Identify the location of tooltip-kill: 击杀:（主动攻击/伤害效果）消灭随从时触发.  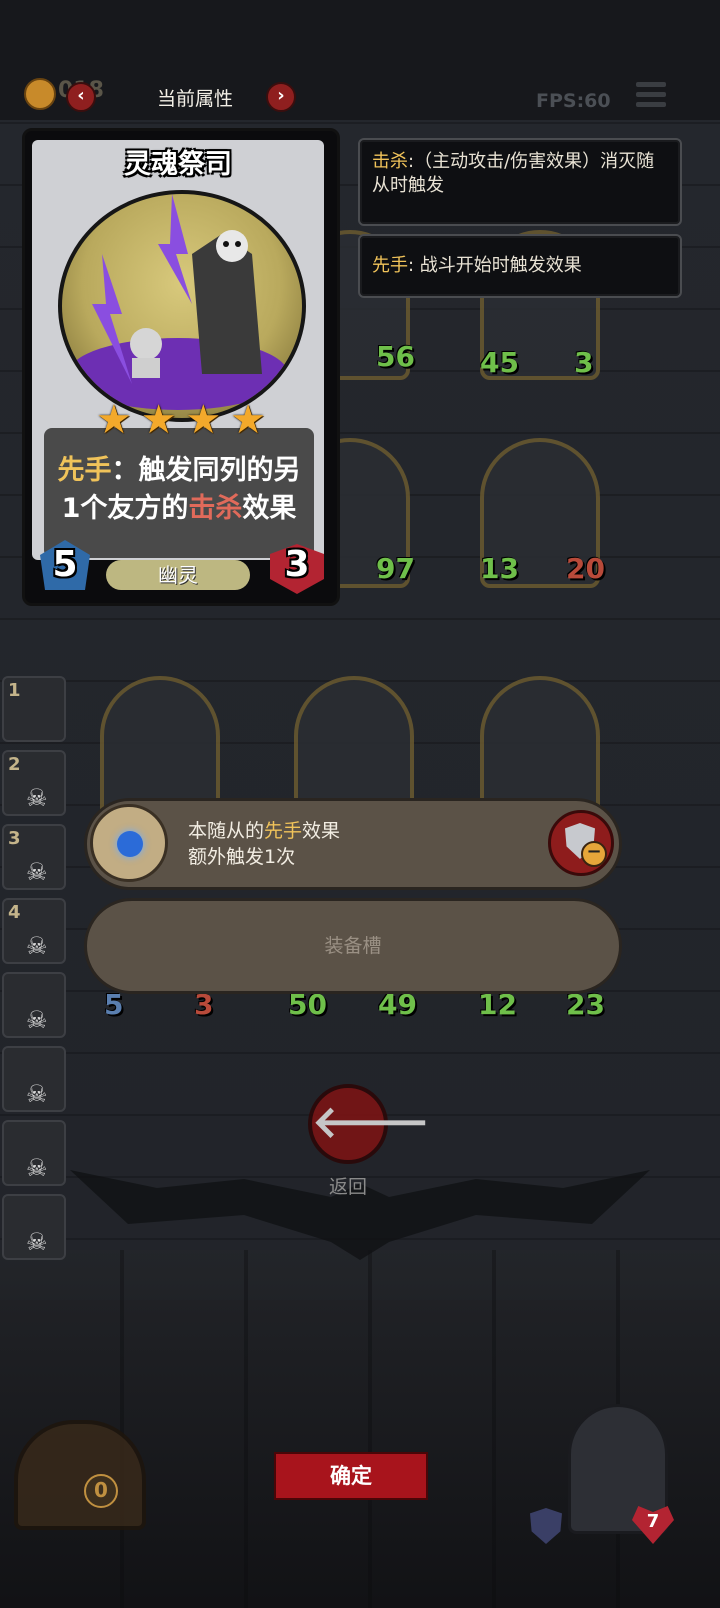
(520, 182).